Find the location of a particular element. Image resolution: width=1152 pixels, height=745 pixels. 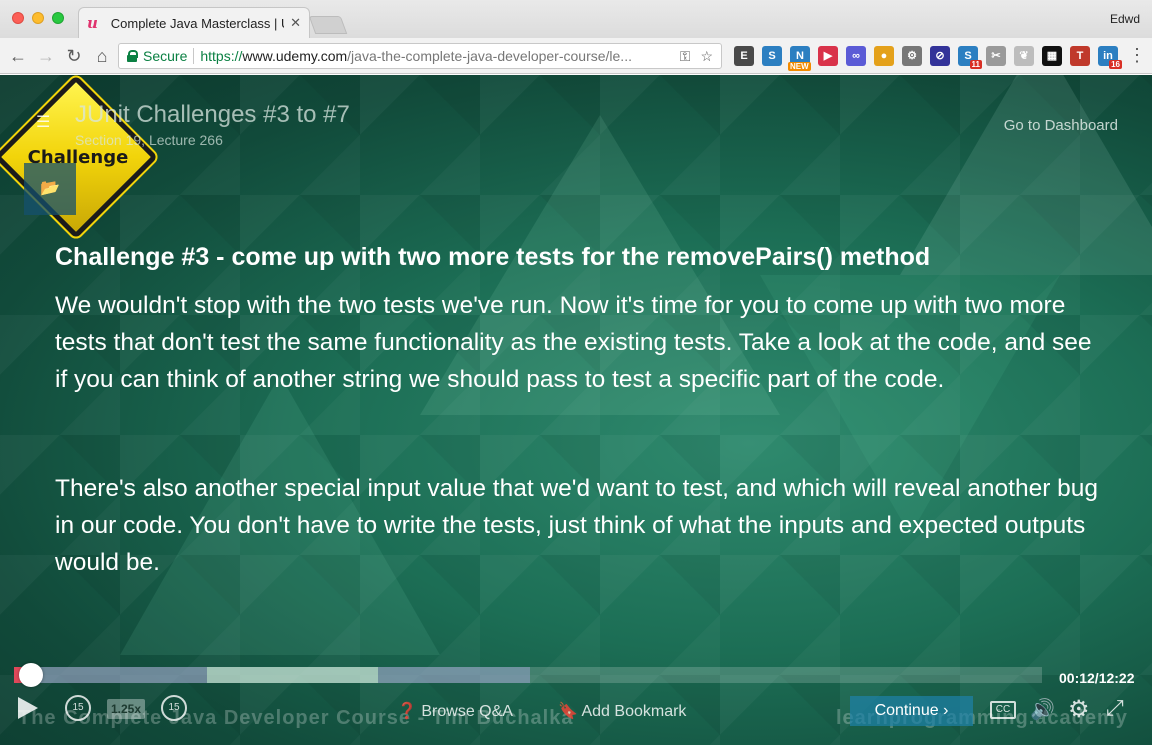

url-host: www.udemy.com is located at coordinates (295, 56).